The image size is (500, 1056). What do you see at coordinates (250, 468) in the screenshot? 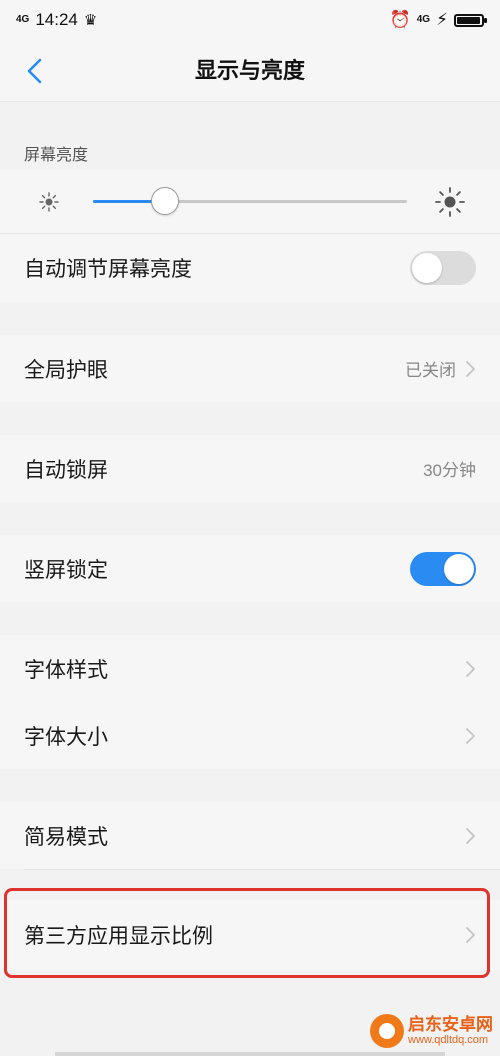
I see `auto-lock-row: 自动锁屏 30分钟` at bounding box center [250, 468].